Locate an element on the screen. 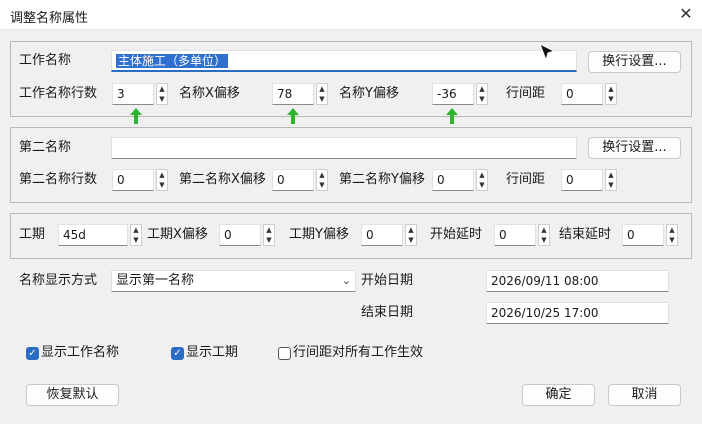 This screenshot has height=424, width=702. show-duration-label: 显示工期 is located at coordinates (212, 353).